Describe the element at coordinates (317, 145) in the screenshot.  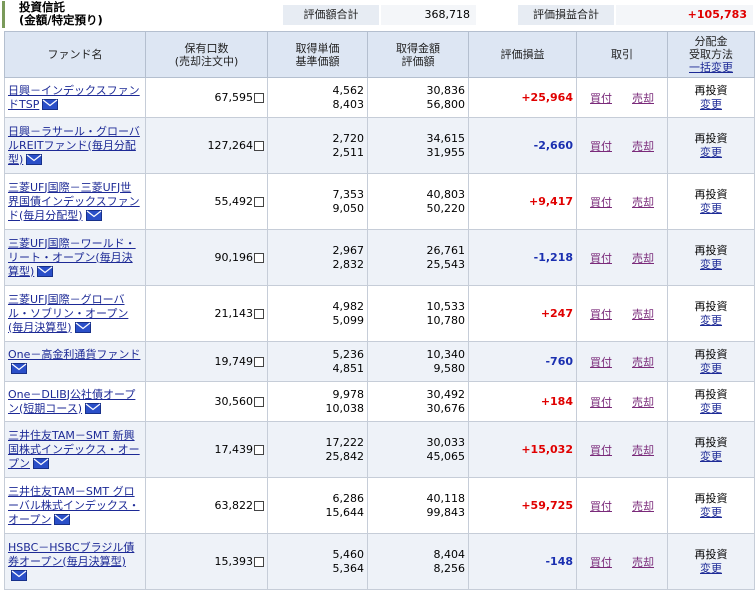
I see `unit-price-cell: 2,720 2,511` at that location.